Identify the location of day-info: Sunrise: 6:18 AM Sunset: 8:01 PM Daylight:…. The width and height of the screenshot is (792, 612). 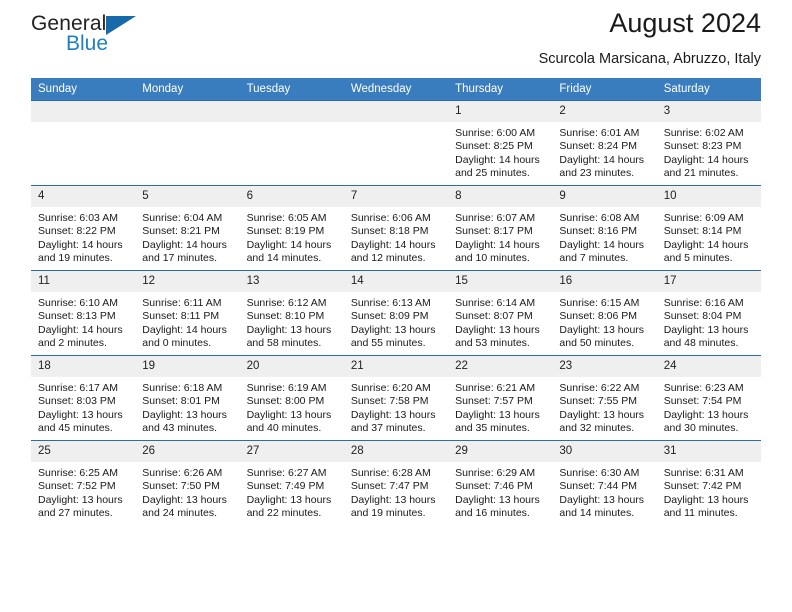
(187, 406).